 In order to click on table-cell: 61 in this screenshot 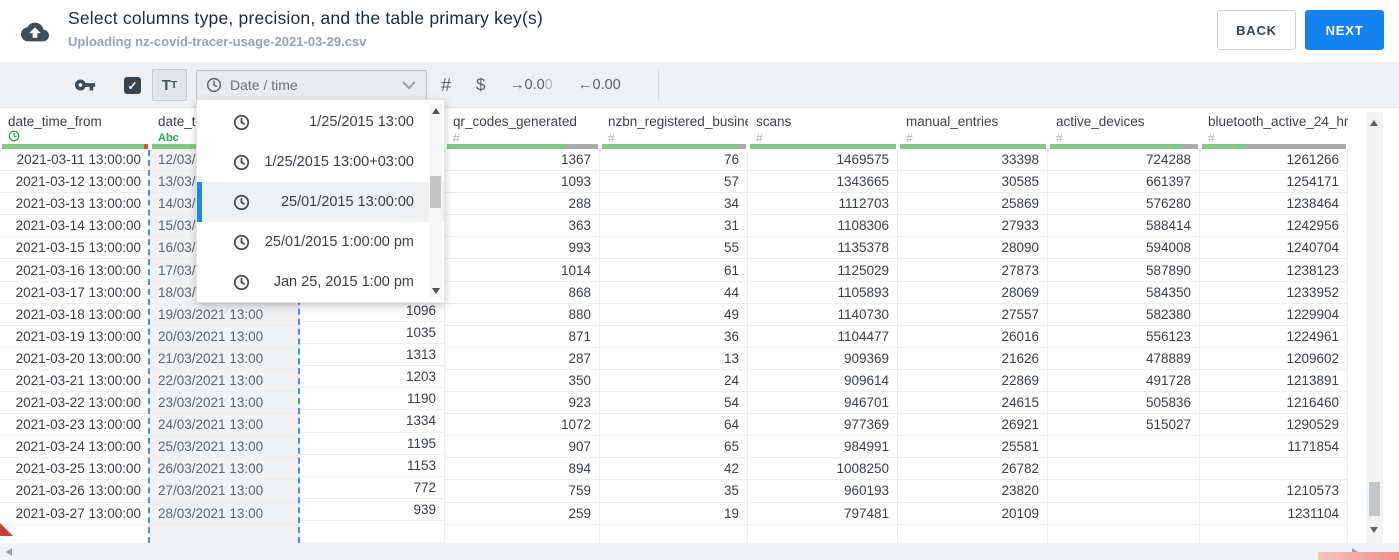, I will do `click(674, 270)`.